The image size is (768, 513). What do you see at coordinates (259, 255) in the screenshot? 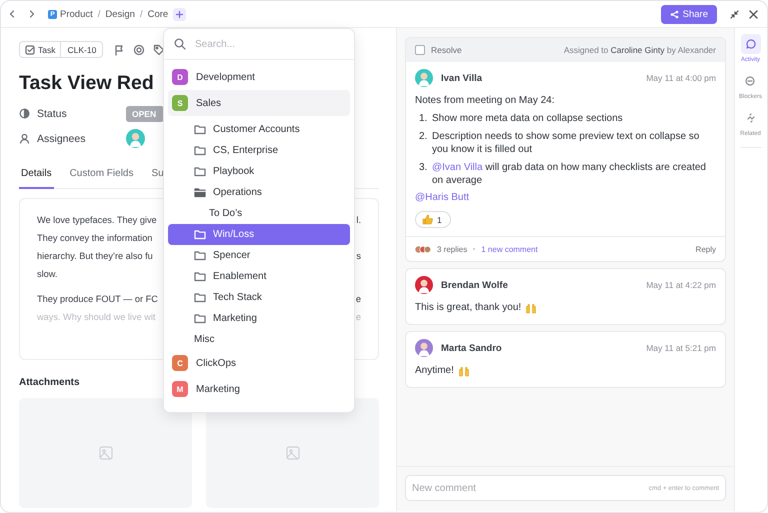
I see `menu-item: Spencer` at bounding box center [259, 255].